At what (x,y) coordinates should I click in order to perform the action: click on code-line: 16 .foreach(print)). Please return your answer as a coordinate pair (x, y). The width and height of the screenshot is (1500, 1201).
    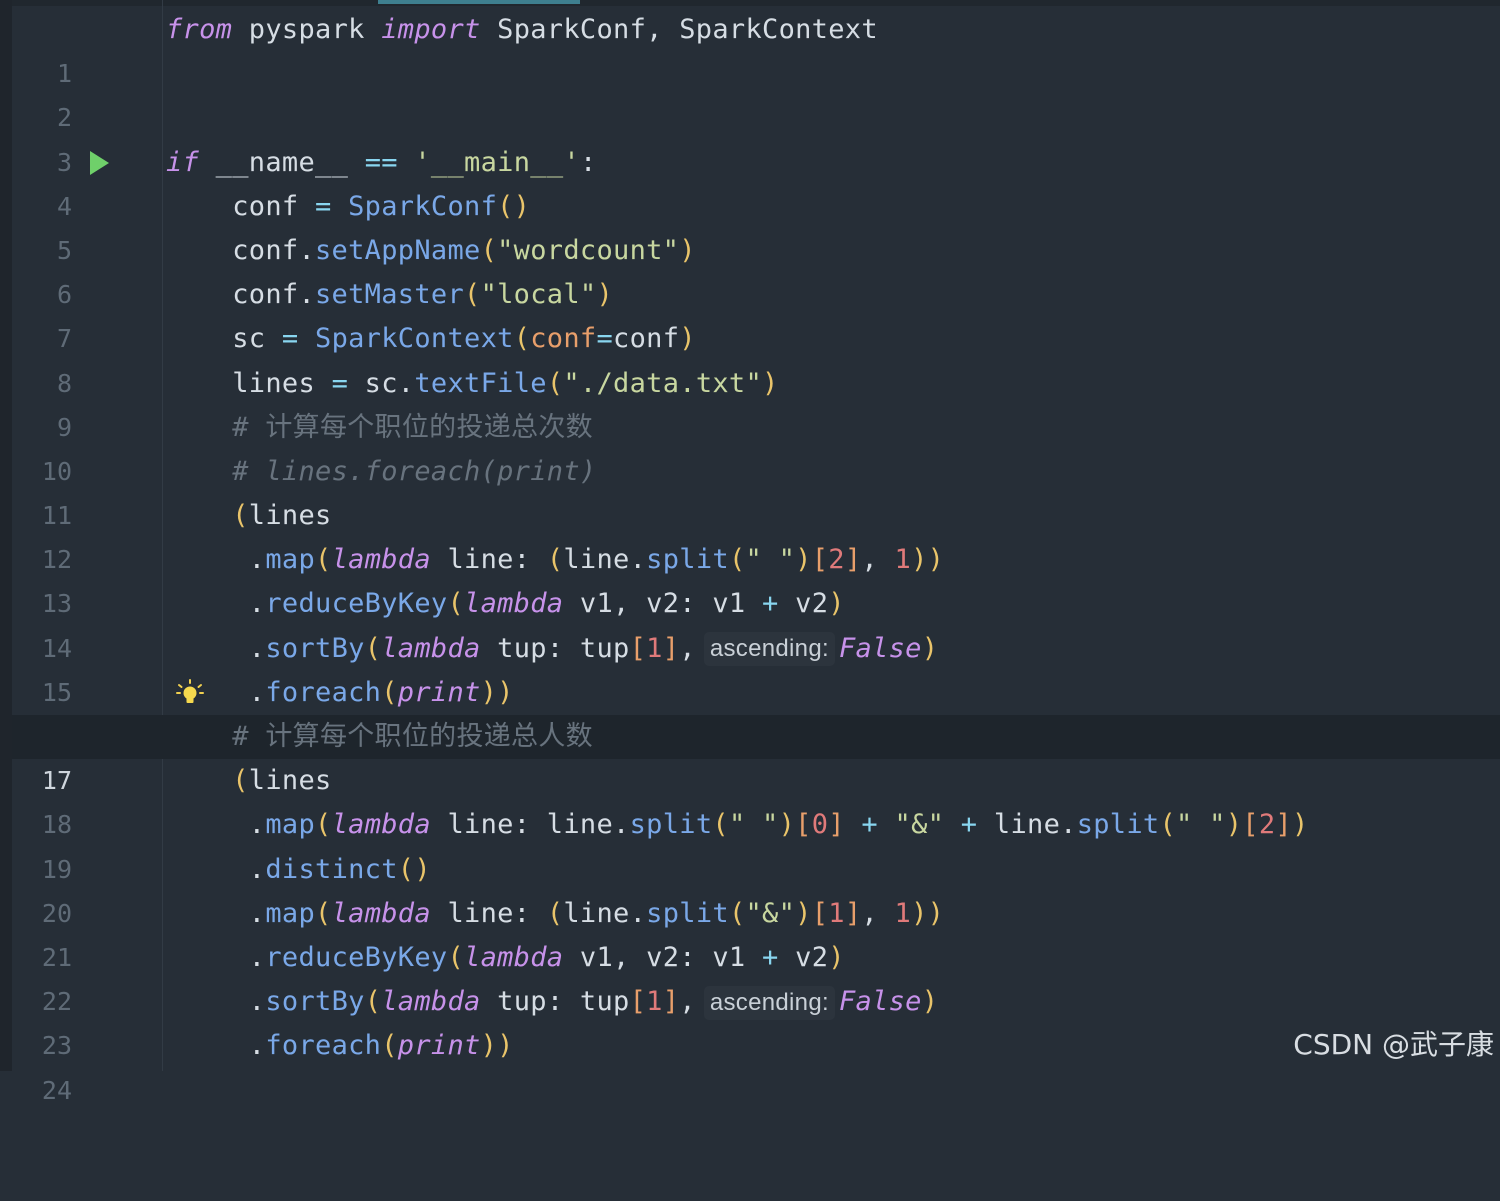
    Looking at the image, I should click on (756, 711).